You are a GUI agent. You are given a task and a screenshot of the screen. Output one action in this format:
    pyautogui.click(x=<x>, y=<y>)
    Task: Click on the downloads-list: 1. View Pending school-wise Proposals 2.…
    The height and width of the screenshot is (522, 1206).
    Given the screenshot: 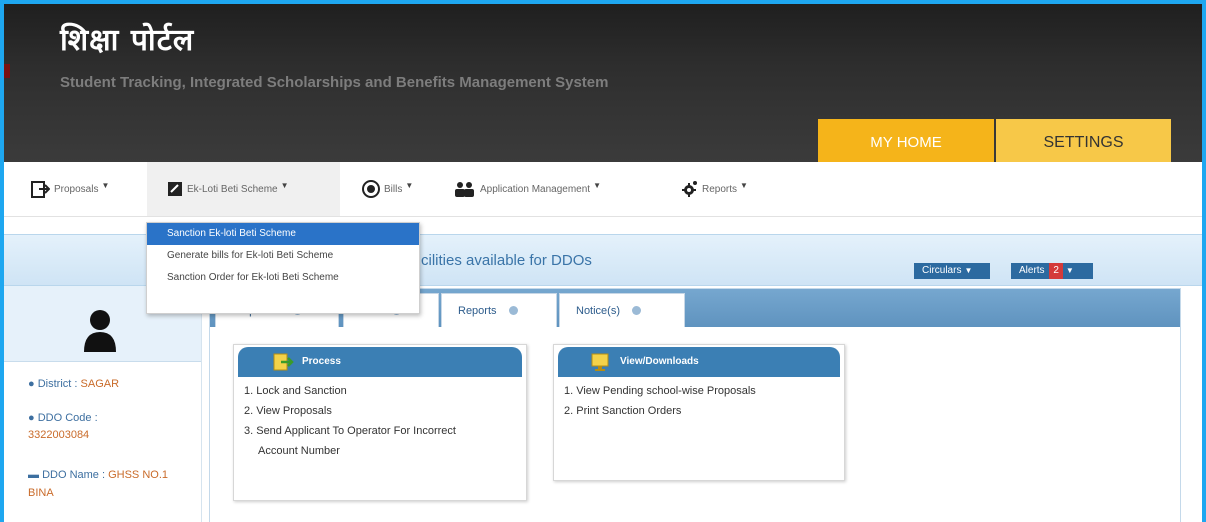 What is the action you would take?
    pyautogui.click(x=699, y=401)
    